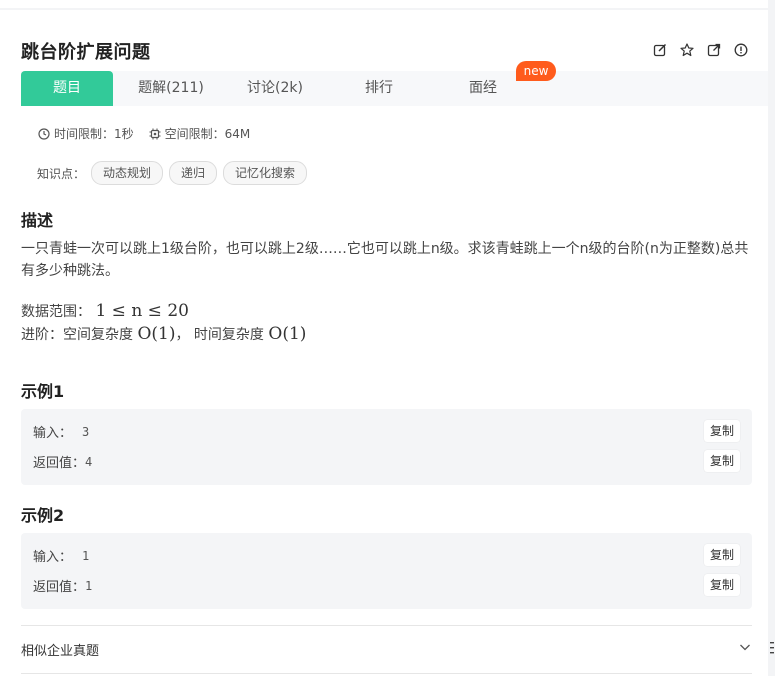 This screenshot has width=775, height=676. What do you see at coordinates (37, 220) in the screenshot?
I see `description-heading: 描述` at bounding box center [37, 220].